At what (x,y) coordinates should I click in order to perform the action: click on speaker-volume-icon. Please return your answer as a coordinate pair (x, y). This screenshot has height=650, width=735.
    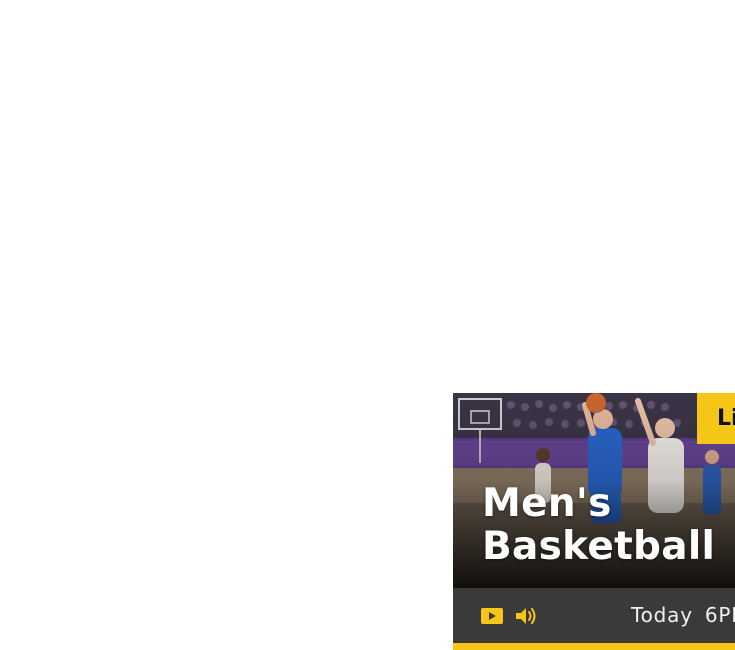
    Looking at the image, I should click on (526, 616).